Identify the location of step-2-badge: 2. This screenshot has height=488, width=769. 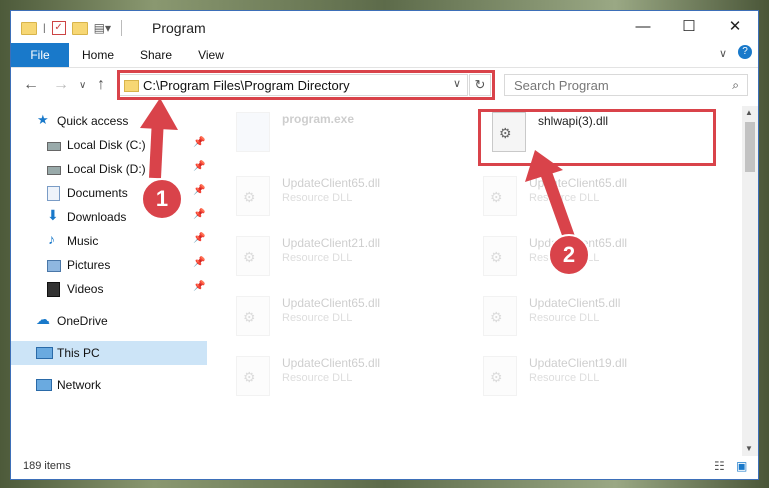
(569, 255).